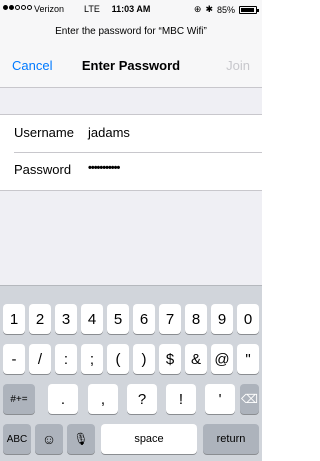 The image size is (320, 461). I want to click on username-row: Username jadams, so click(131, 133).